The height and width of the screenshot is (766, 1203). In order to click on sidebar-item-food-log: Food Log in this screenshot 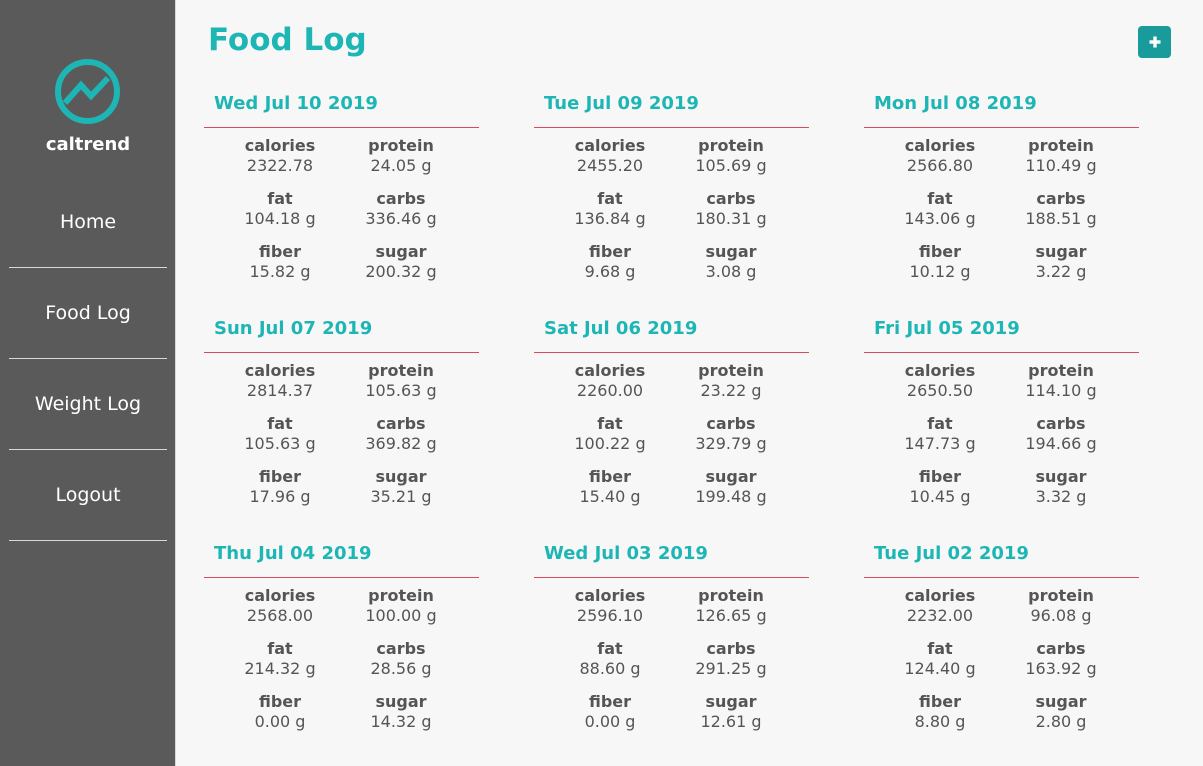, I will do `click(88, 313)`.